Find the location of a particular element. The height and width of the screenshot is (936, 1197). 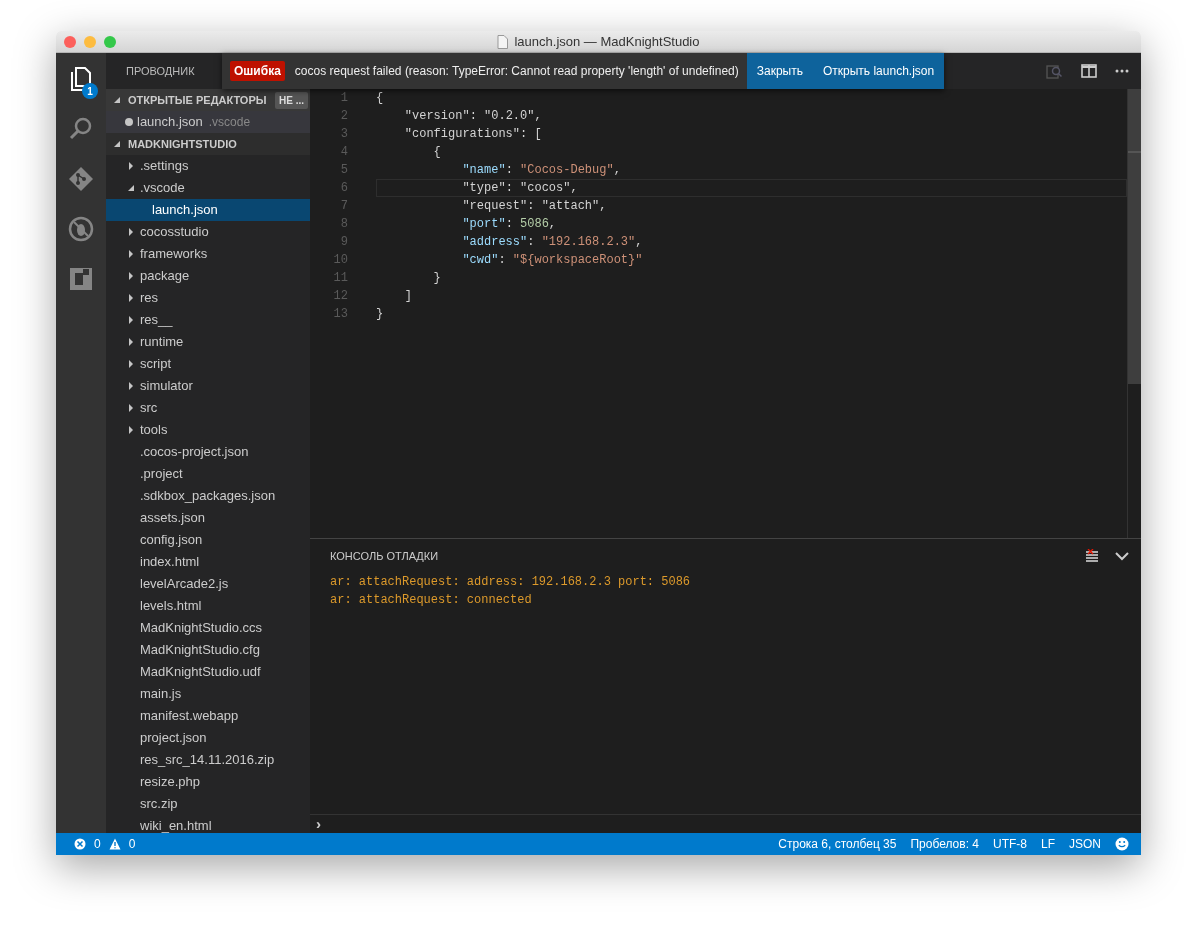

folder-item: res__ is located at coordinates (156, 320).